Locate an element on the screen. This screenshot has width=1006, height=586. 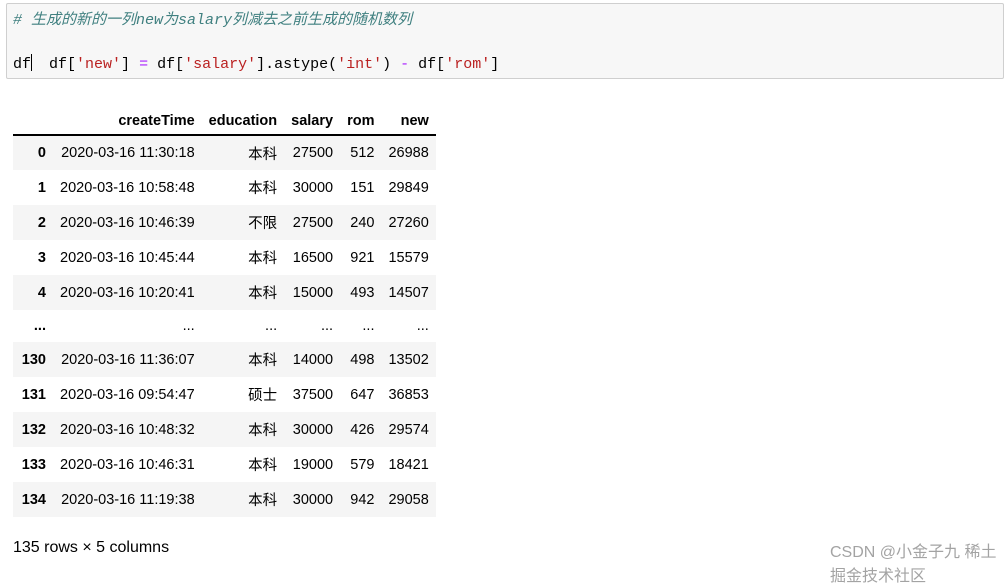
table-row: 2 2020-03-16 10:46:39 不限 27500 240 27260 is located at coordinates (224, 222).